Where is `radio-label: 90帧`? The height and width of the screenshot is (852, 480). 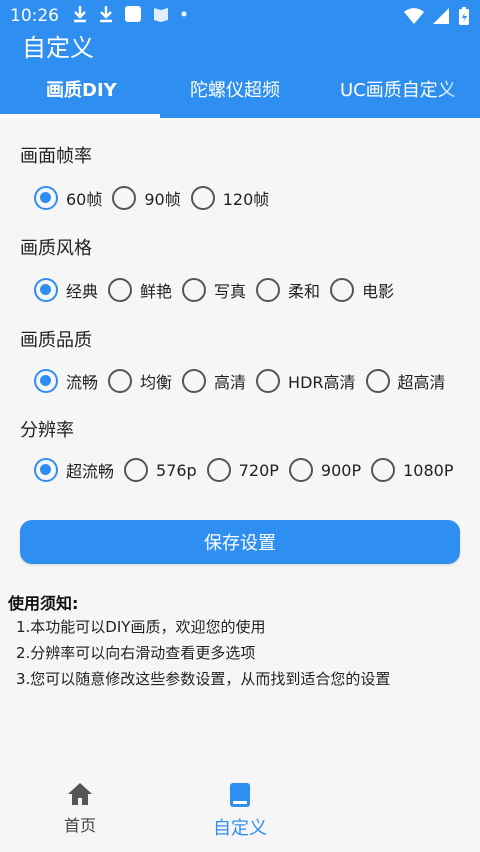
radio-label: 90帧 is located at coordinates (162, 199).